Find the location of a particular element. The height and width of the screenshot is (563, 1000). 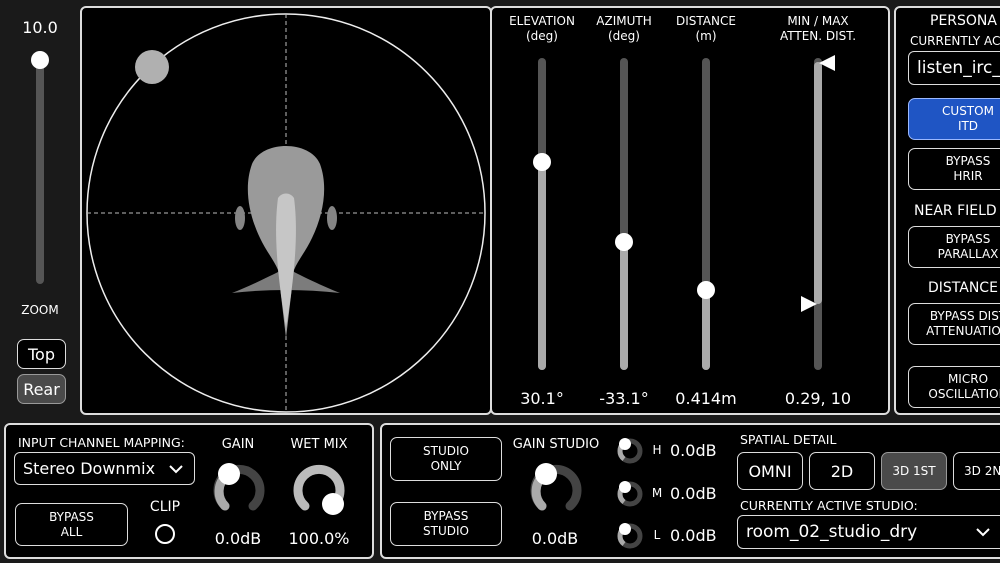

wet-mix-knob is located at coordinates (319, 488).